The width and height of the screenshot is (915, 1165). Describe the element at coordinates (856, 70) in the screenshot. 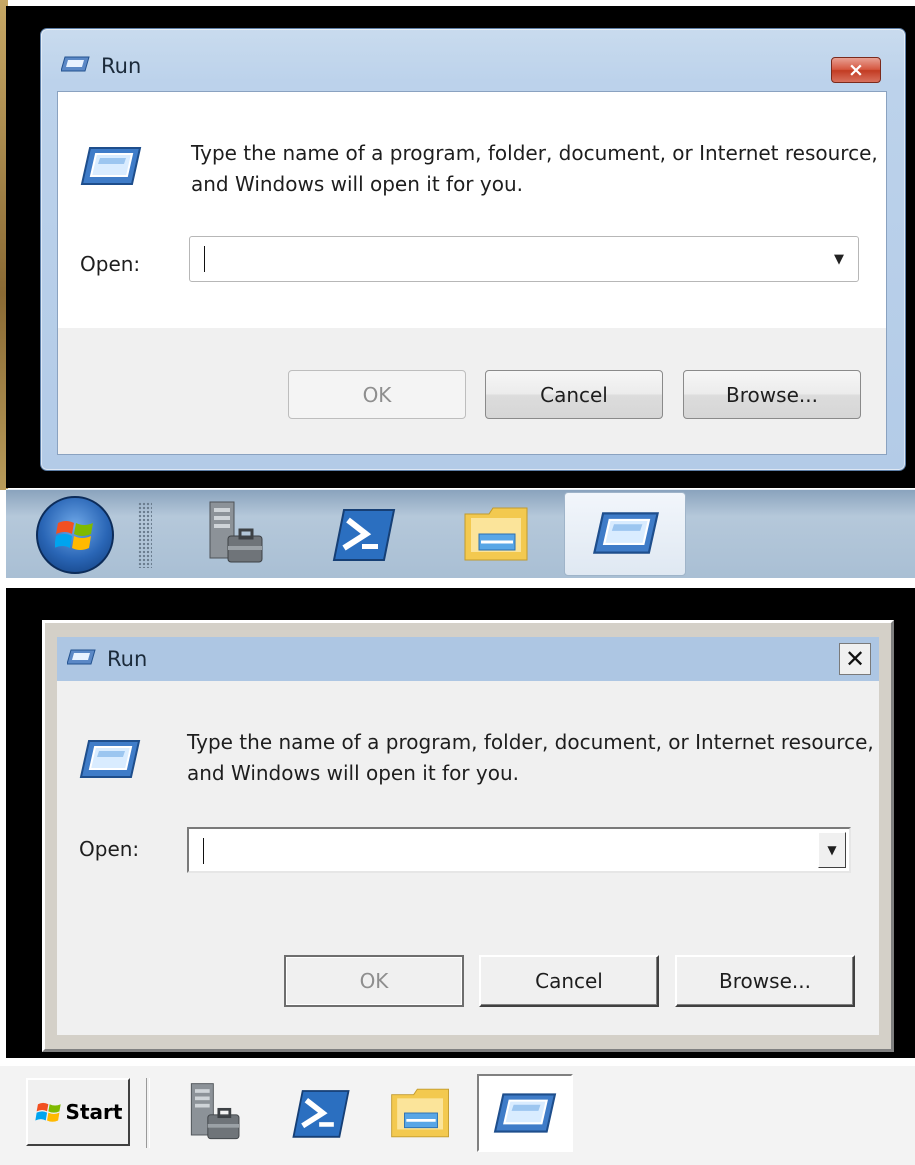

I see `close-button: ×` at that location.